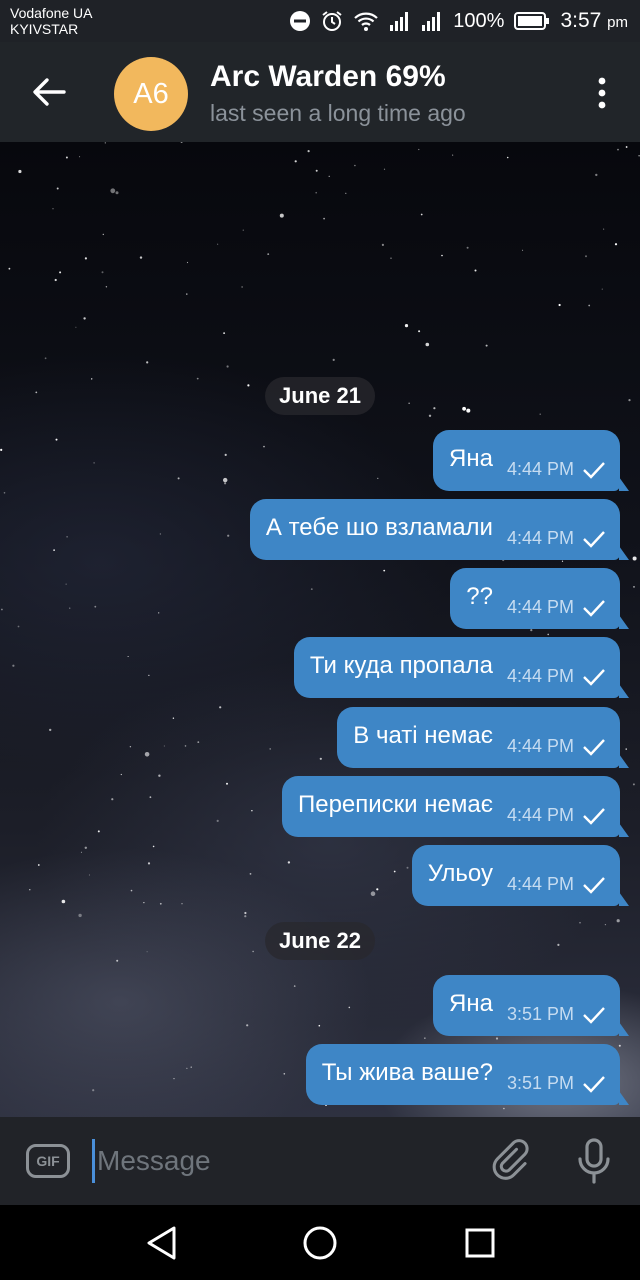  Describe the element at coordinates (480, 1243) in the screenshot. I see `nav-recents-icon` at that location.